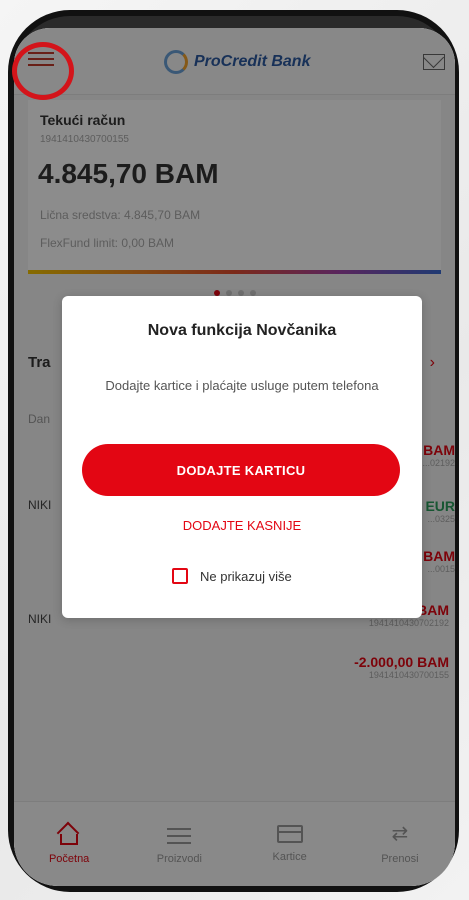 The height and width of the screenshot is (900, 469). Describe the element at coordinates (246, 576) in the screenshot. I see `checkbox-label: Ne prikazuj više` at that location.